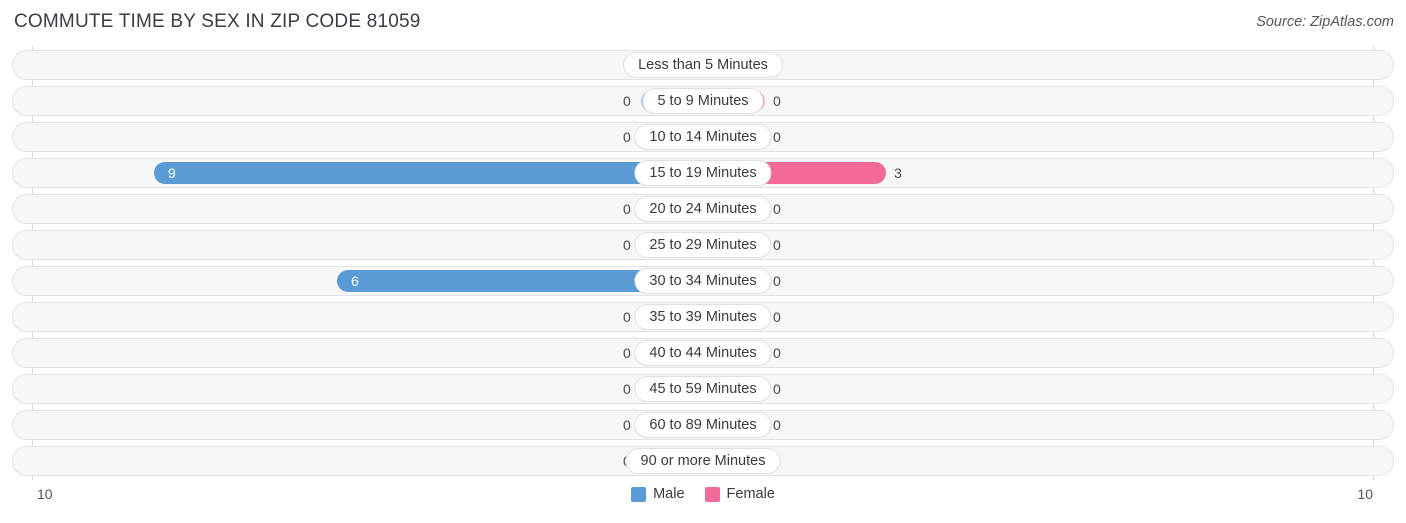 The width and height of the screenshot is (1406, 523). I want to click on chart-row: 0090 or more Minutes, so click(703, 461).